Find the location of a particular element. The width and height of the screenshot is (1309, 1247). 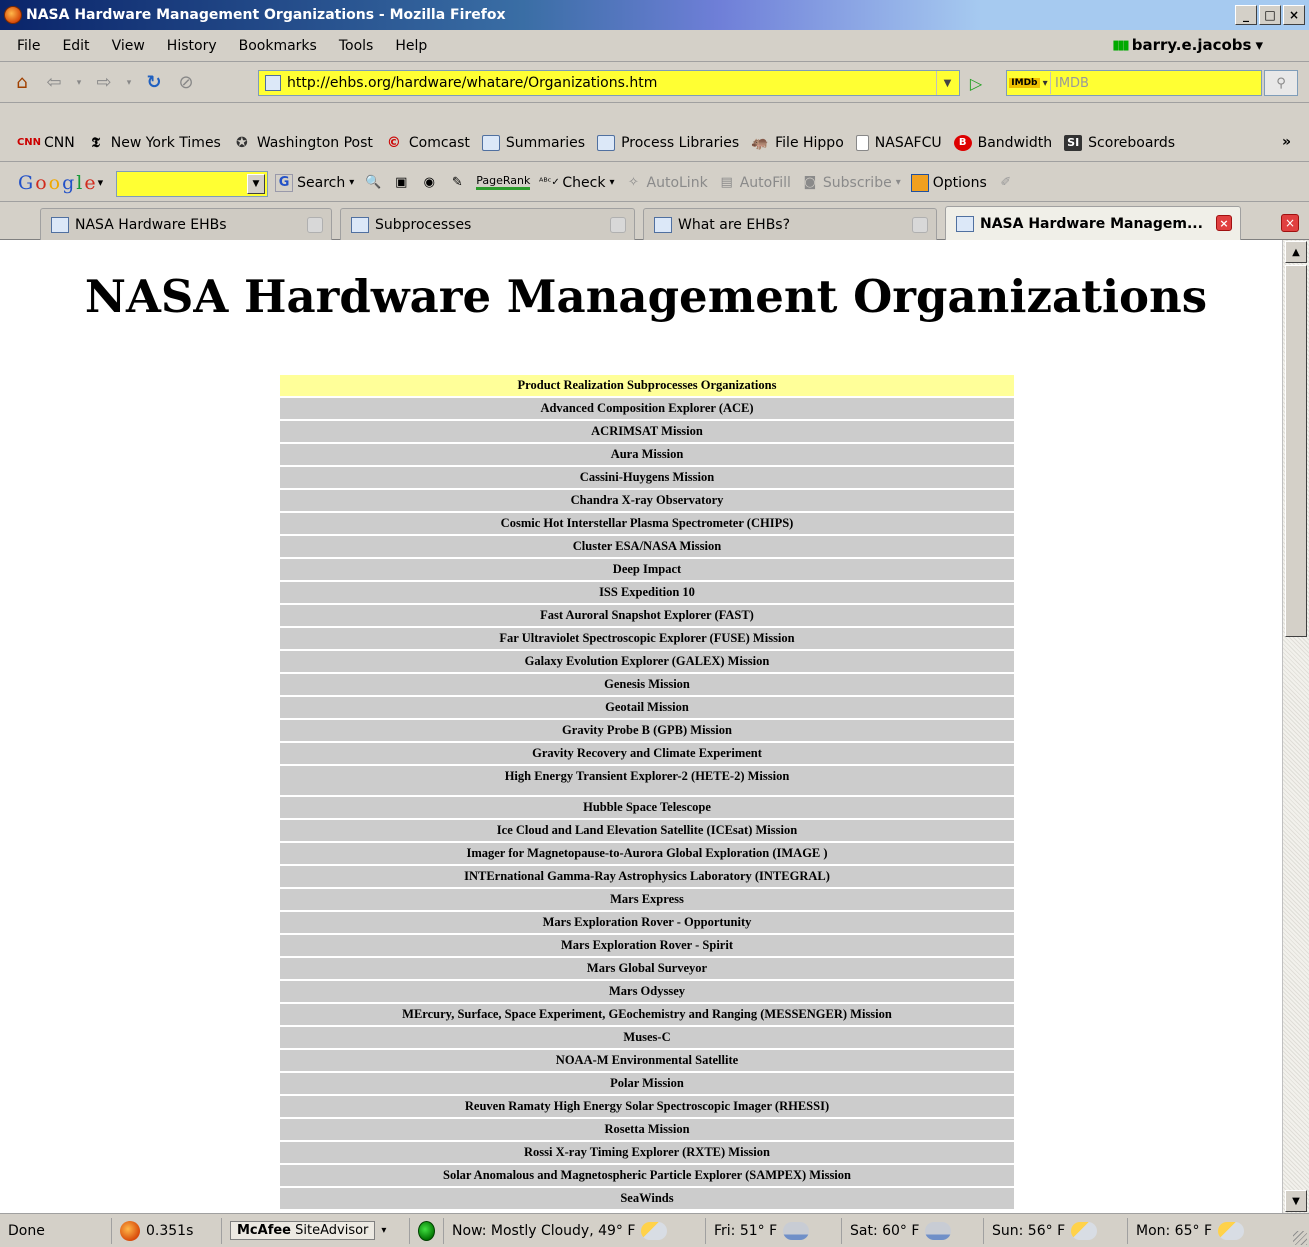

spell-check-button: ᴬᴮᶜ✓ Check ▾ is located at coordinates (577, 183).